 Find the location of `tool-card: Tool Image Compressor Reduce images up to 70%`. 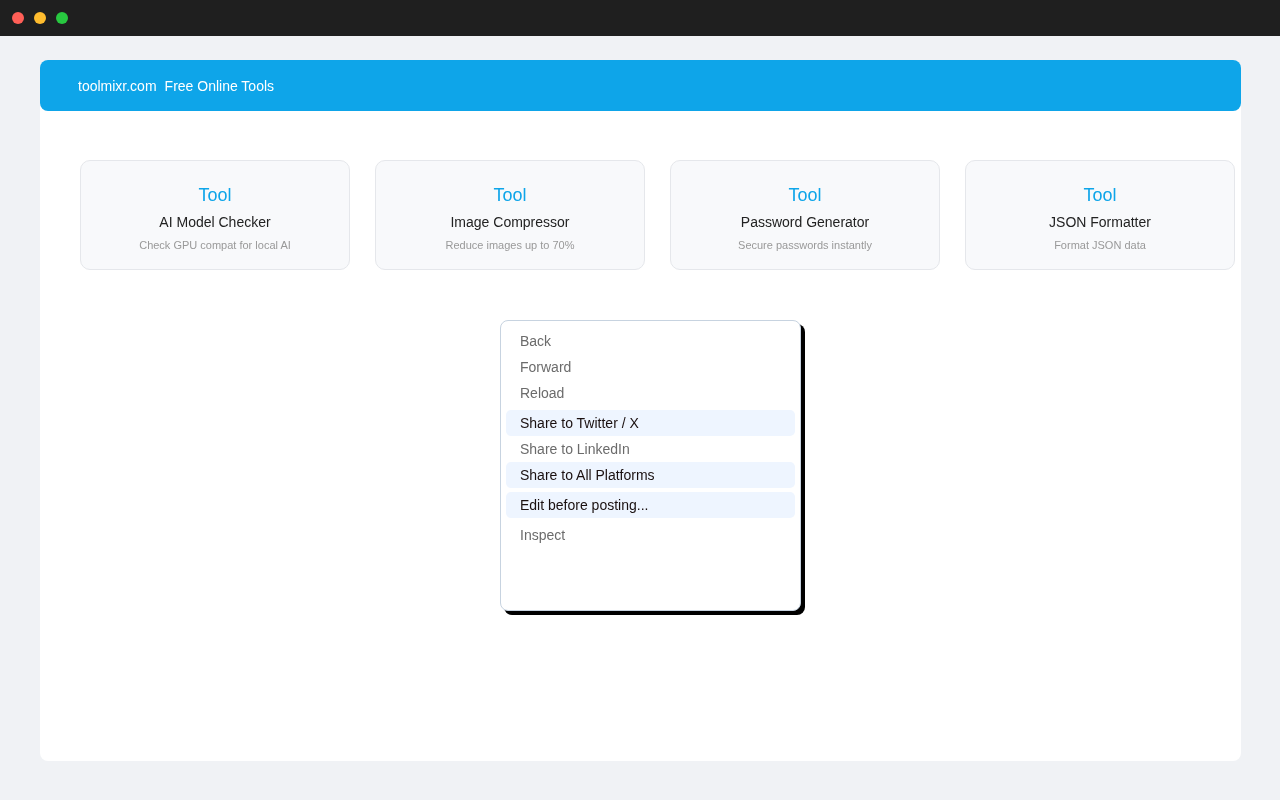

tool-card: Tool Image Compressor Reduce images up to 70% is located at coordinates (510, 215).